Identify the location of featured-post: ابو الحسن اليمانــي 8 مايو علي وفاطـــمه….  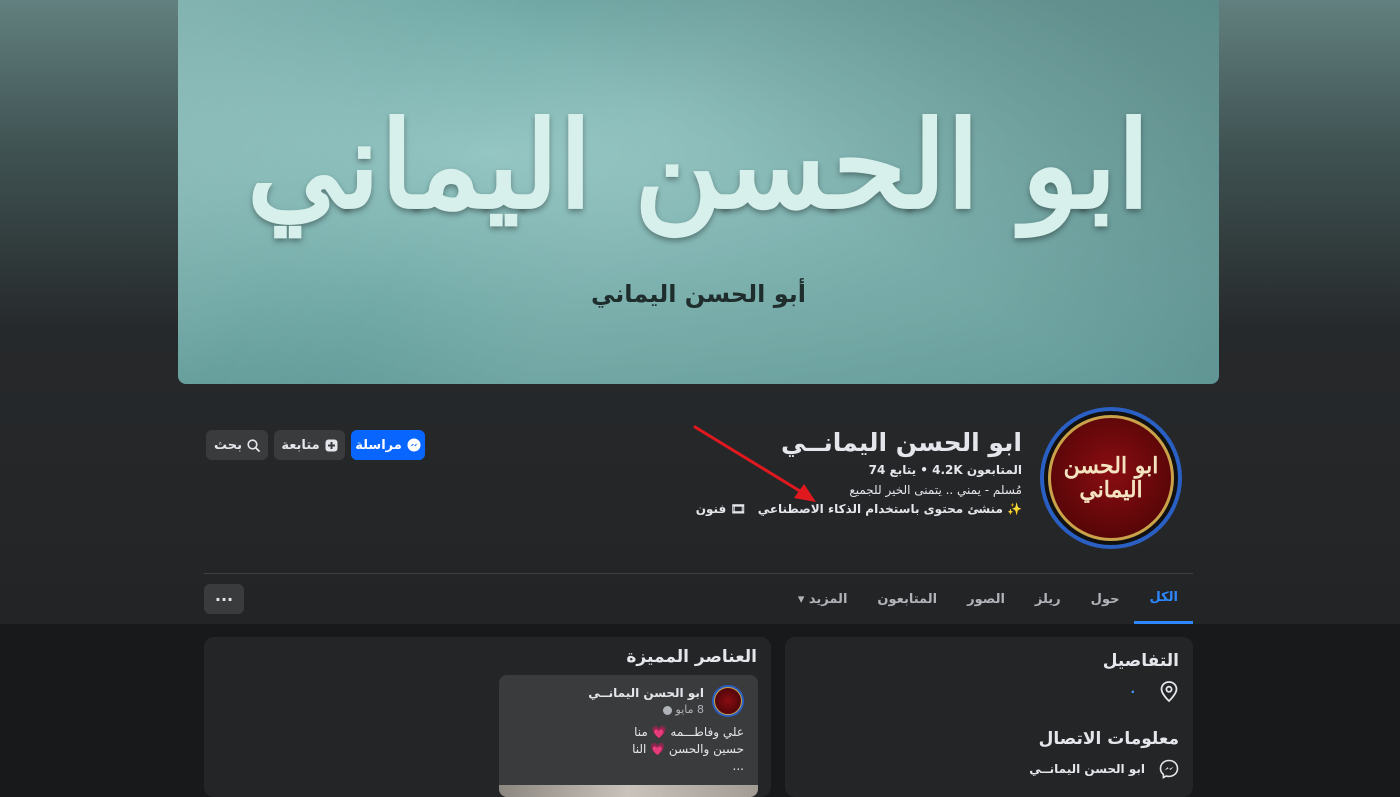
(628, 736).